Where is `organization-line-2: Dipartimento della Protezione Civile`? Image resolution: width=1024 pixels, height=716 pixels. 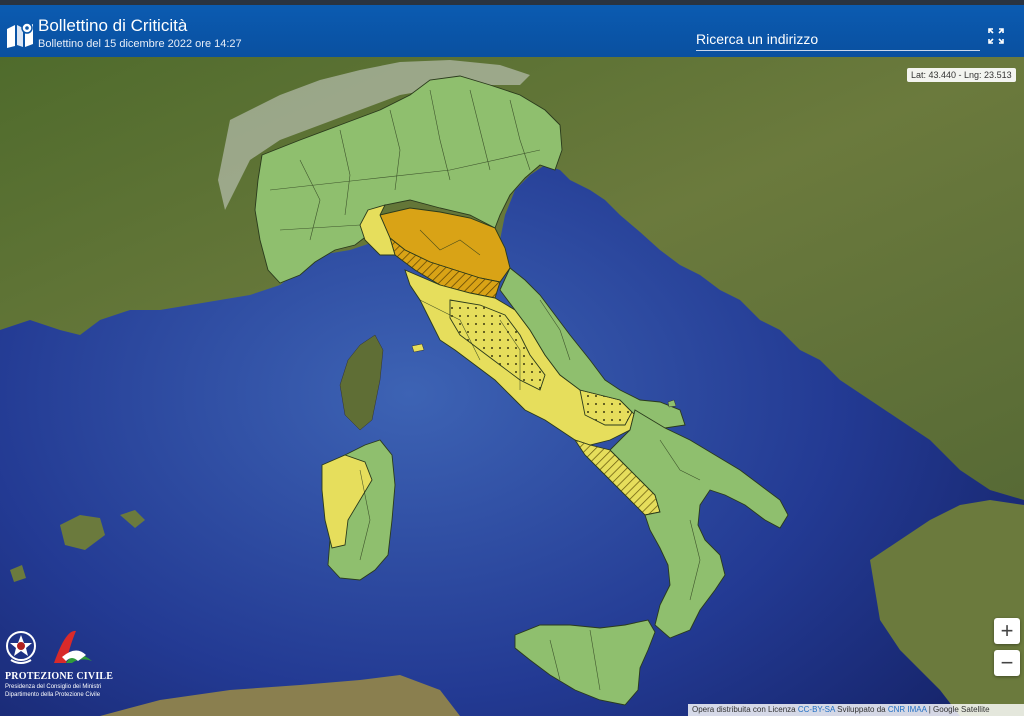
organization-line-2: Dipartimento della Protezione Civile is located at coordinates (53, 695).